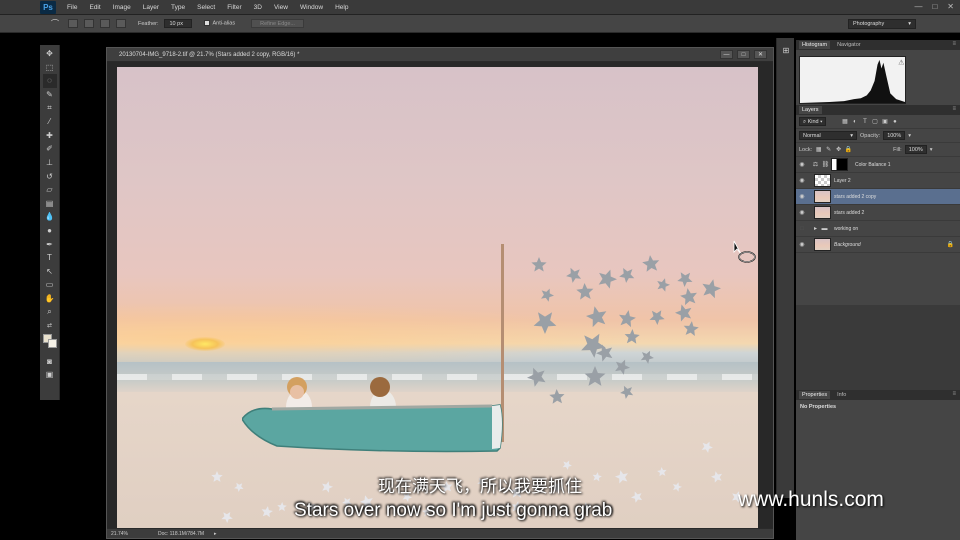  Describe the element at coordinates (894, 121) in the screenshot. I see `filter-toggle-icon: ●` at that location.